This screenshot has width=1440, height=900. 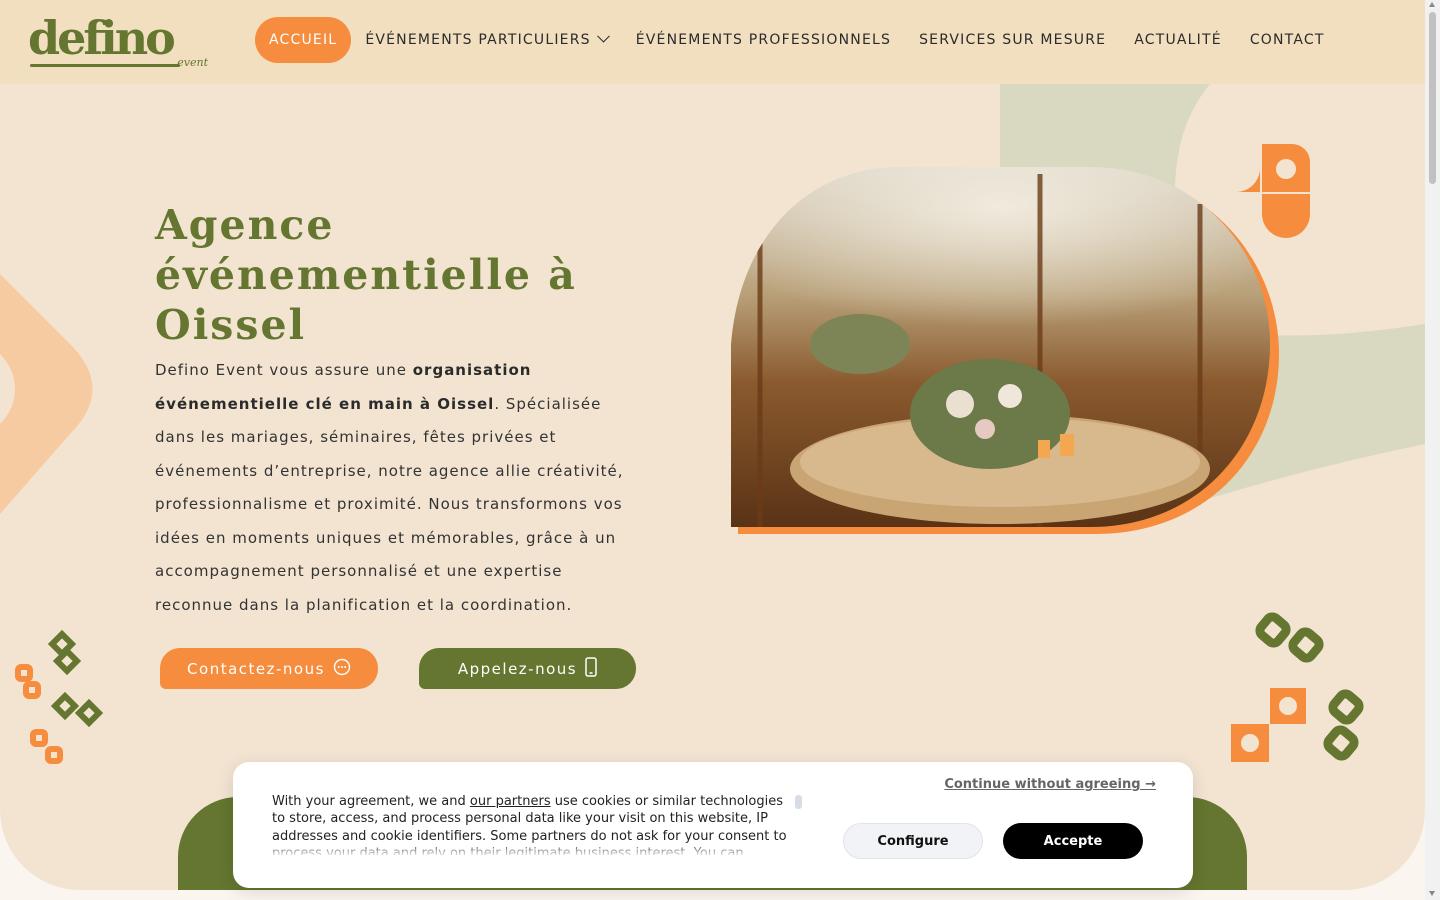 I want to click on nav-contact: CONTACT, so click(x=1287, y=40).